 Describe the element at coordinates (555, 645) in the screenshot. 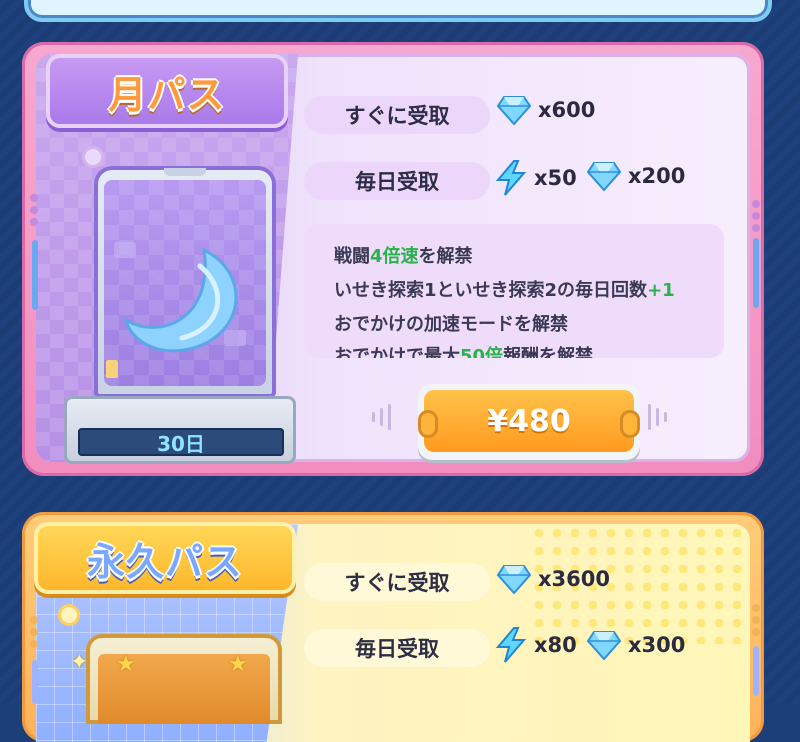

I see `daily-stamina-amount: x80` at that location.